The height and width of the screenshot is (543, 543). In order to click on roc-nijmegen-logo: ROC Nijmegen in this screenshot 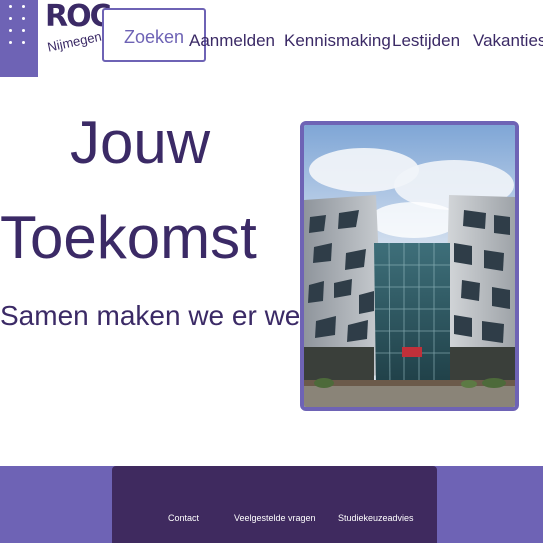, I will do `click(78, 37)`.